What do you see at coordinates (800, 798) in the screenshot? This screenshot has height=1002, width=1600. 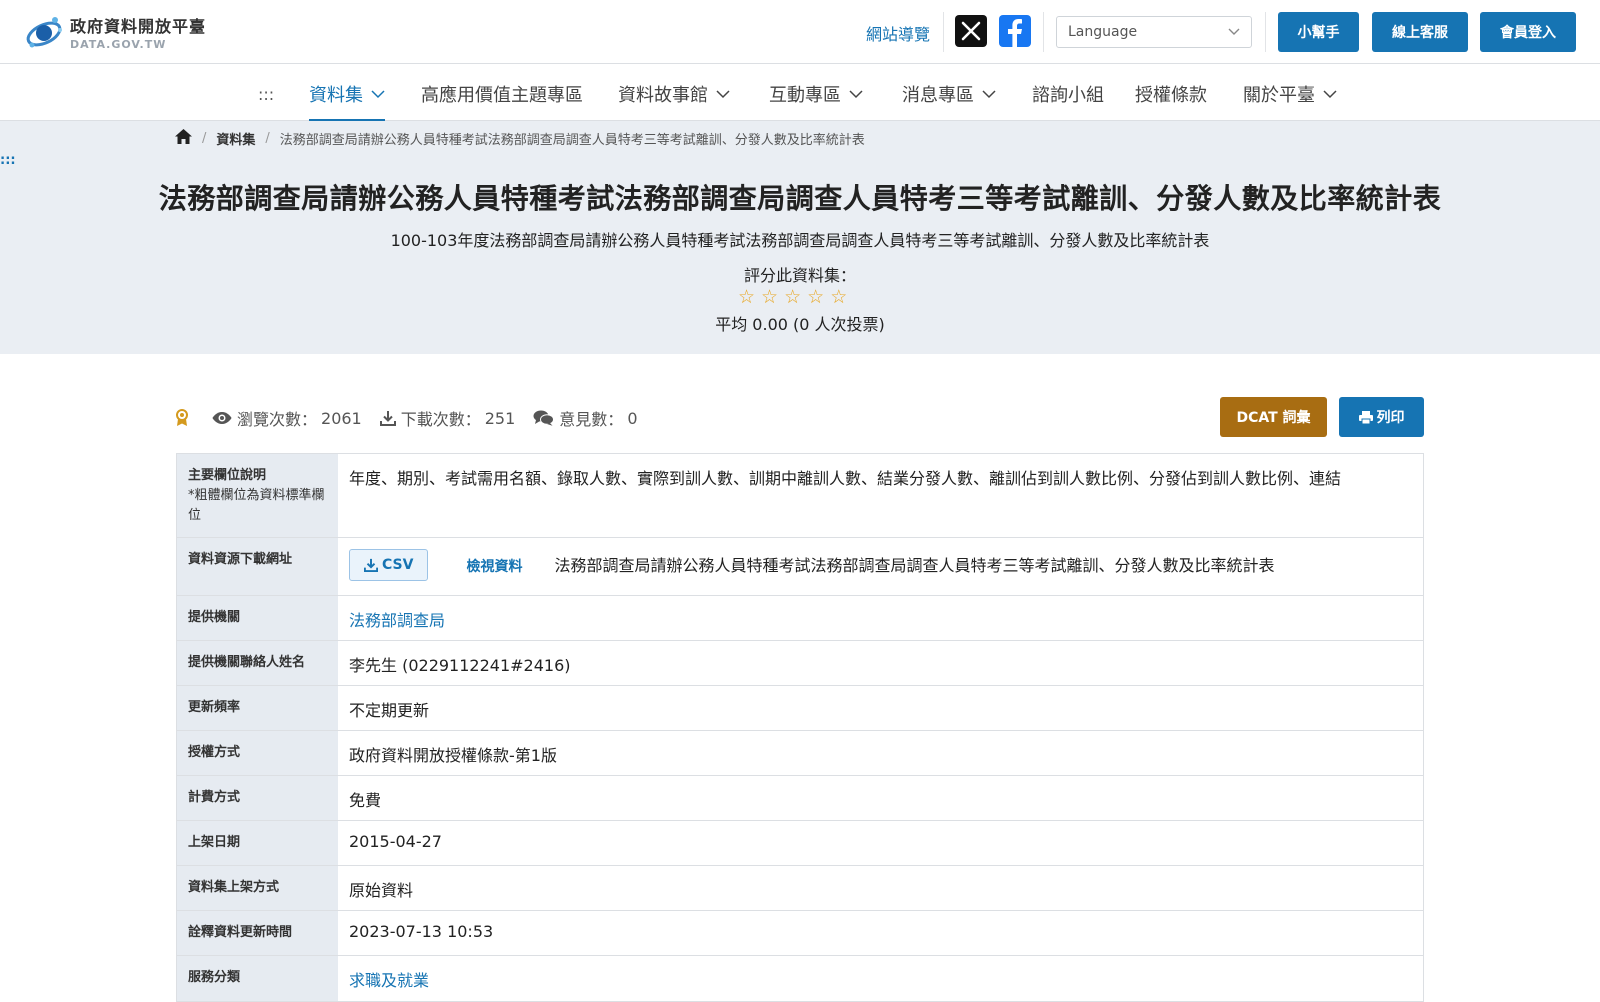 I see `table-row: 計費方式 免費` at bounding box center [800, 798].